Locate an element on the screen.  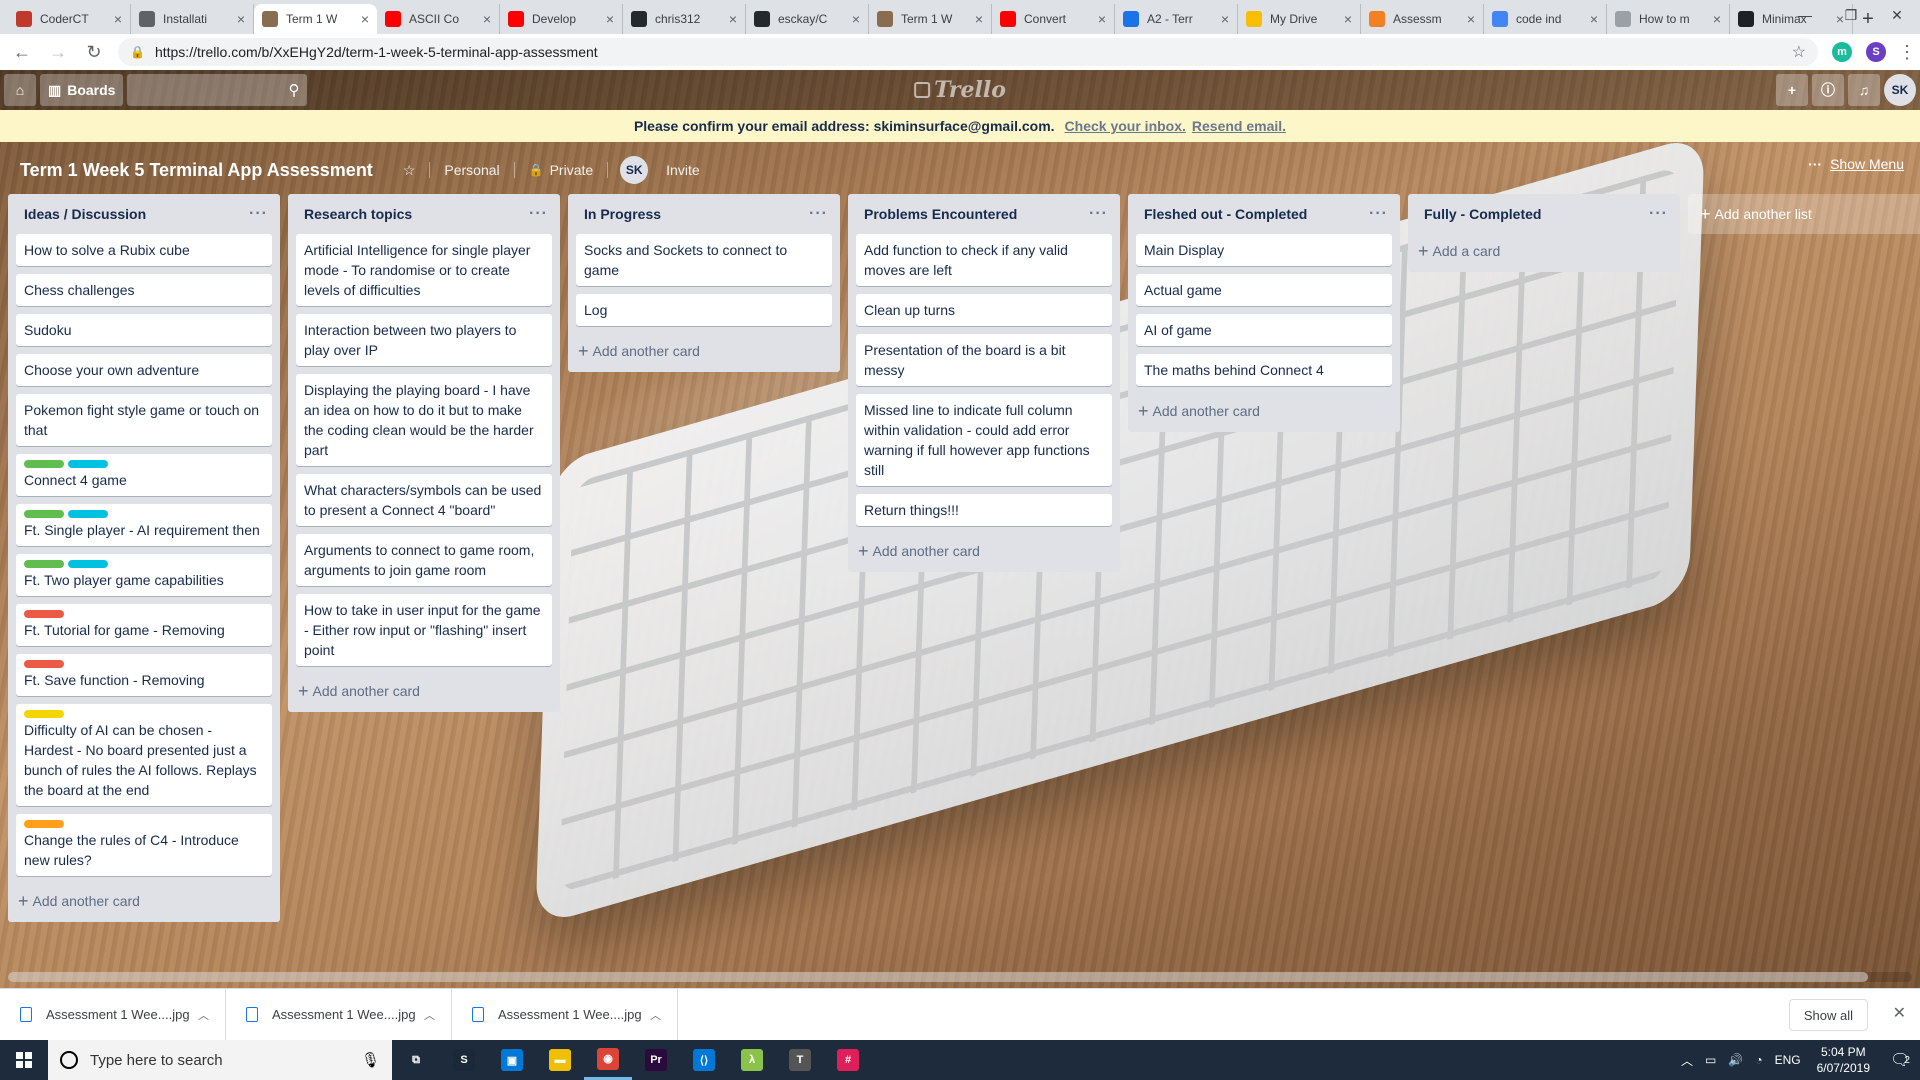
browser-tab: chris312 × is located at coordinates (684, 19).